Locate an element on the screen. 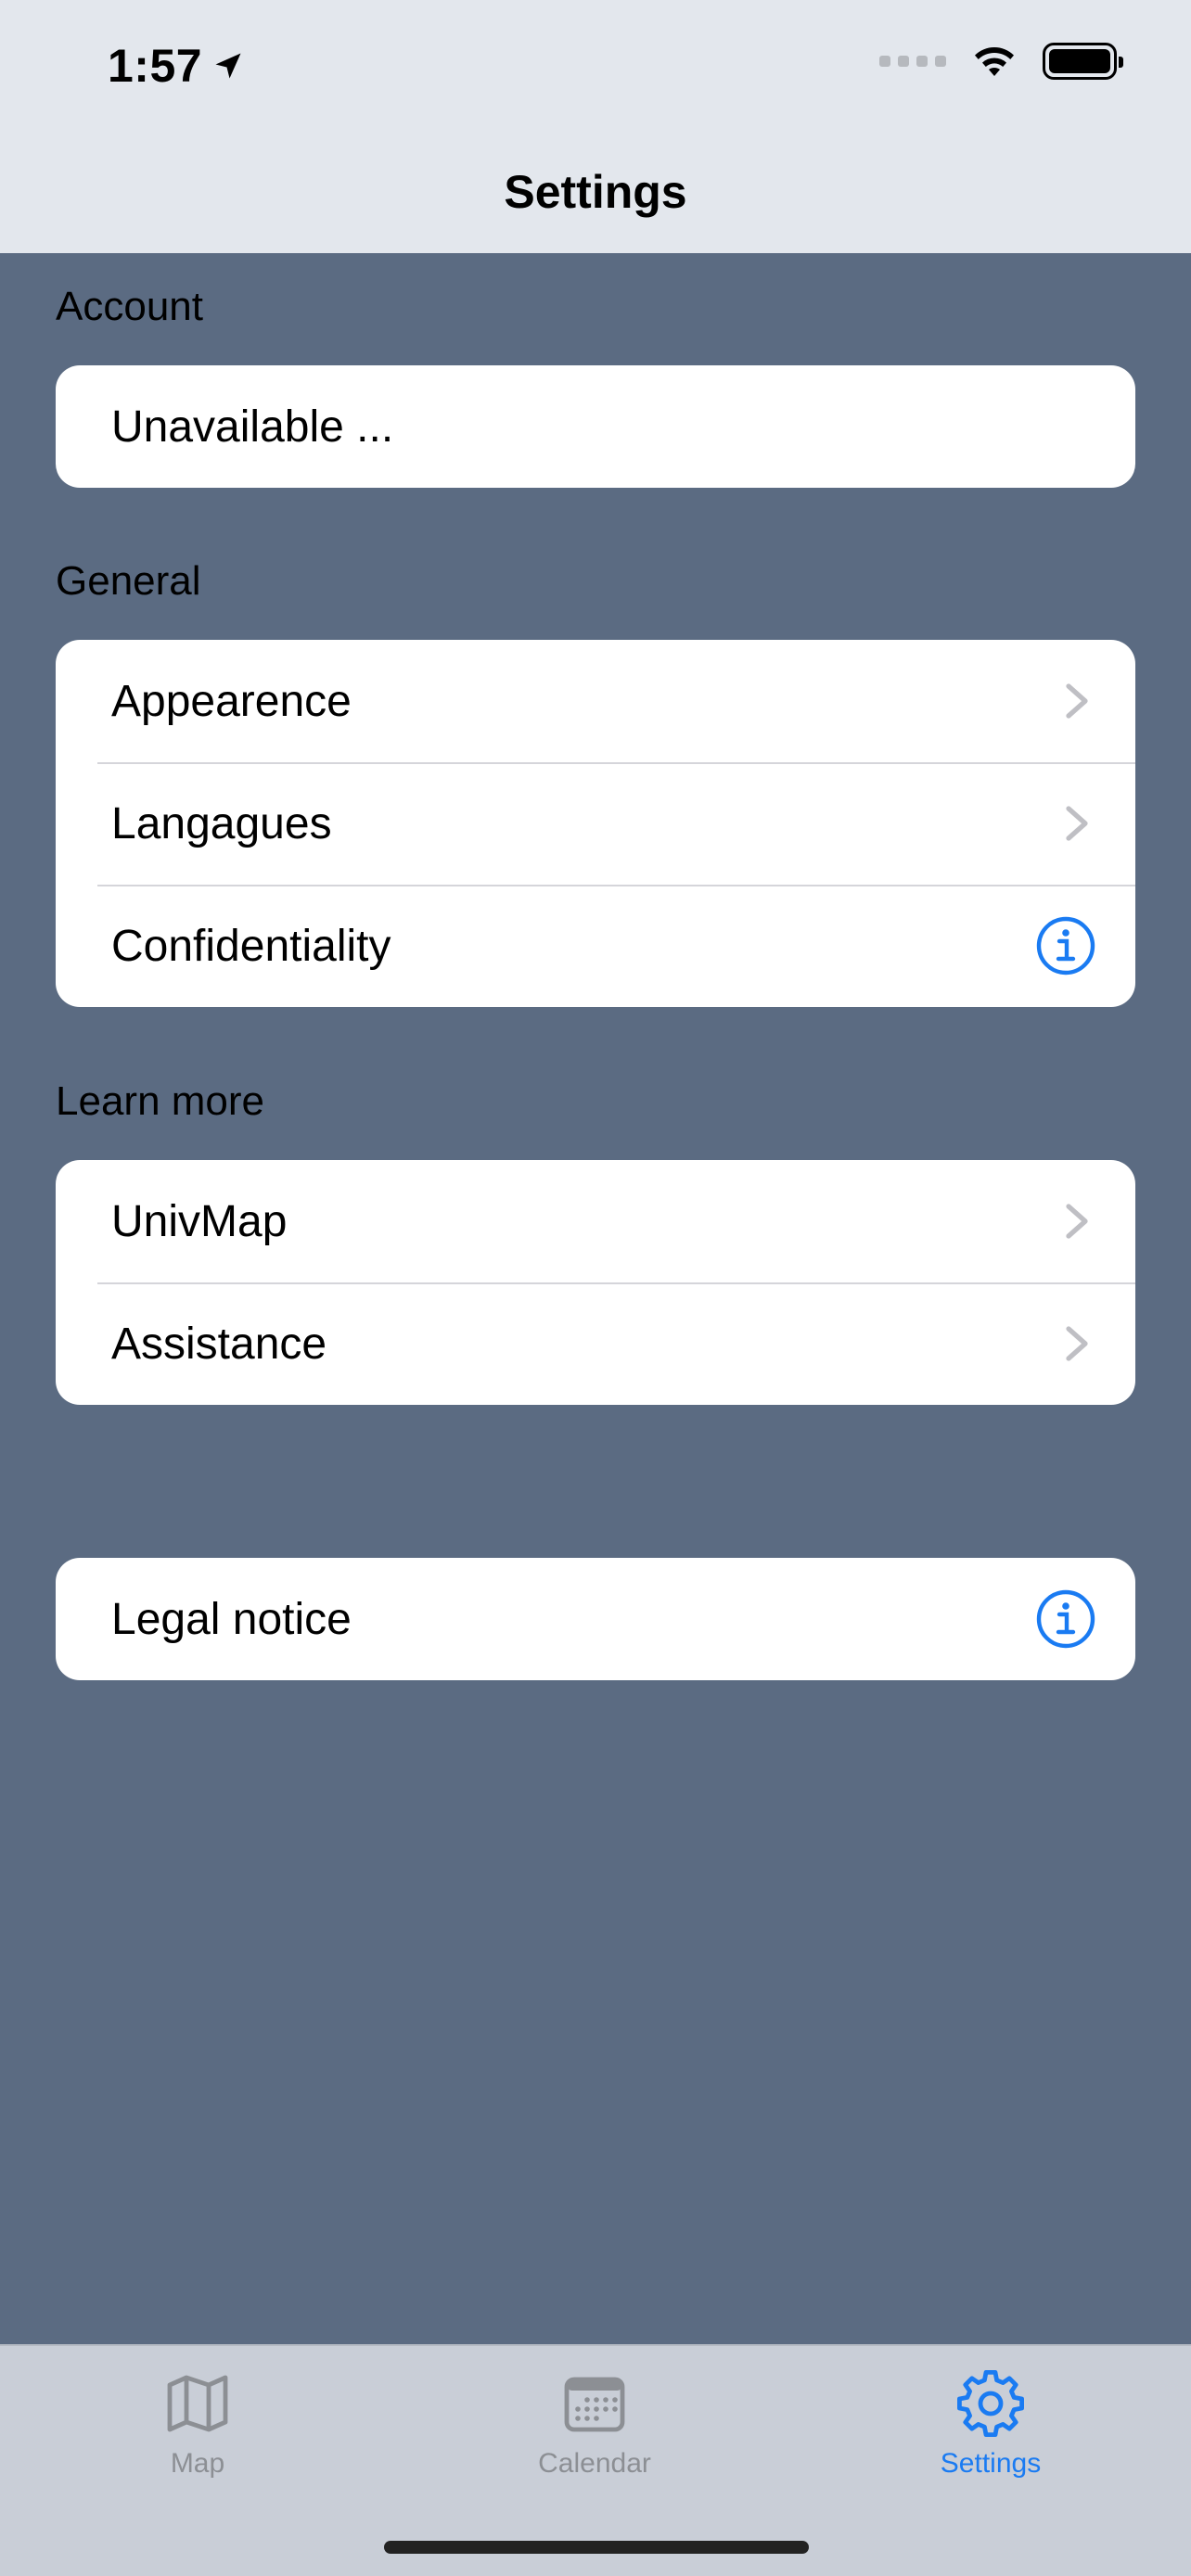 This screenshot has width=1191, height=2576. calendar-icon is located at coordinates (594, 2405).